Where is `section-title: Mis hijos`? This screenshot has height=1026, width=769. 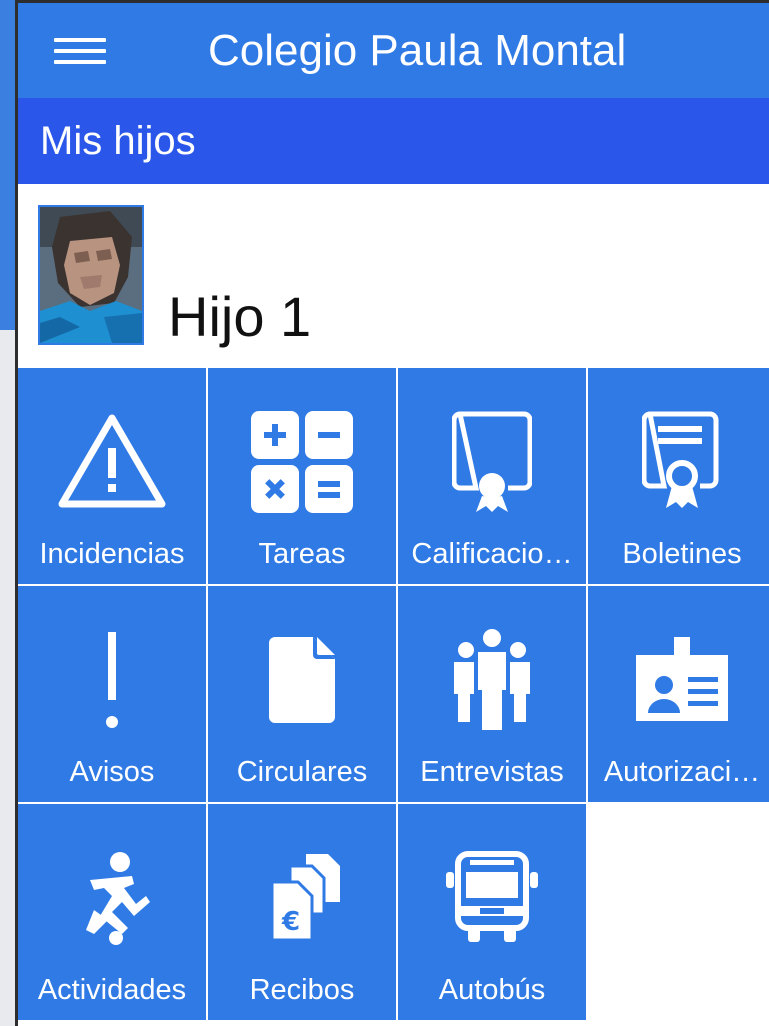
section-title: Mis hijos is located at coordinates (393, 141).